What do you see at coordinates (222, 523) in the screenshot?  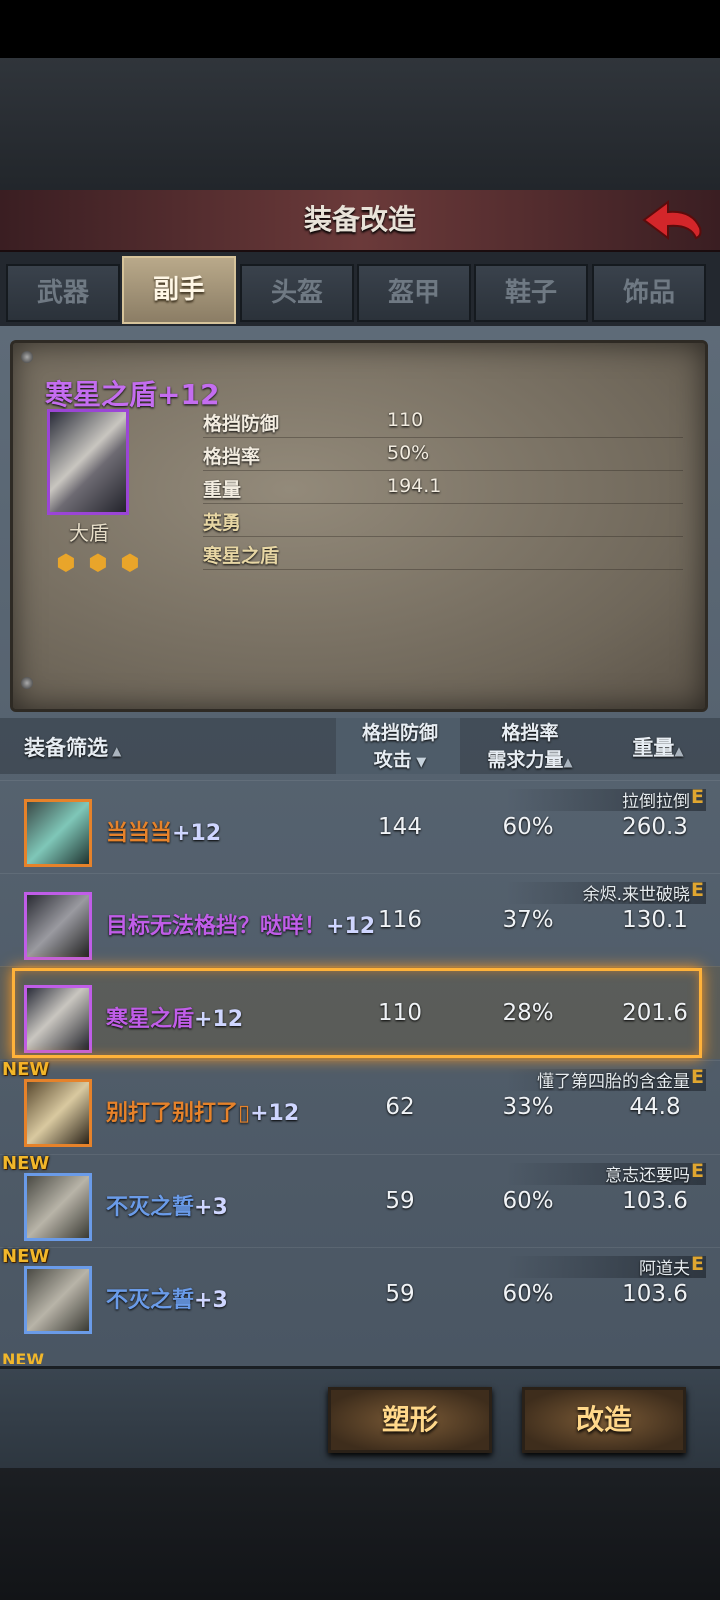 I see `trait-label: 英勇` at bounding box center [222, 523].